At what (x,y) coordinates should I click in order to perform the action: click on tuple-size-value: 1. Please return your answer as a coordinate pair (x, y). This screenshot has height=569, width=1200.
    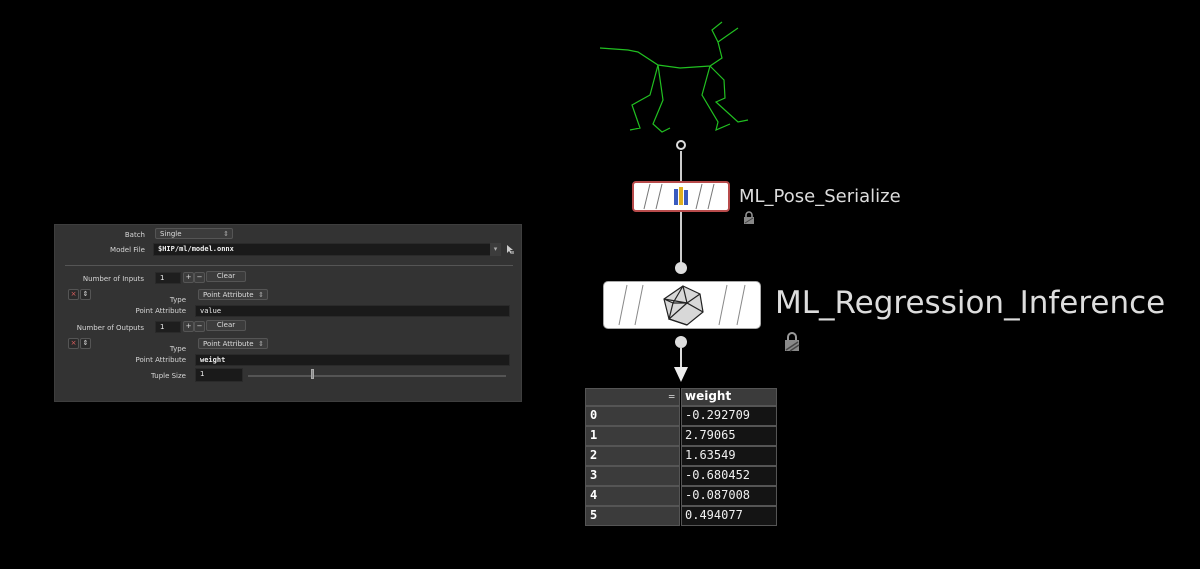
    Looking at the image, I should click on (202, 374).